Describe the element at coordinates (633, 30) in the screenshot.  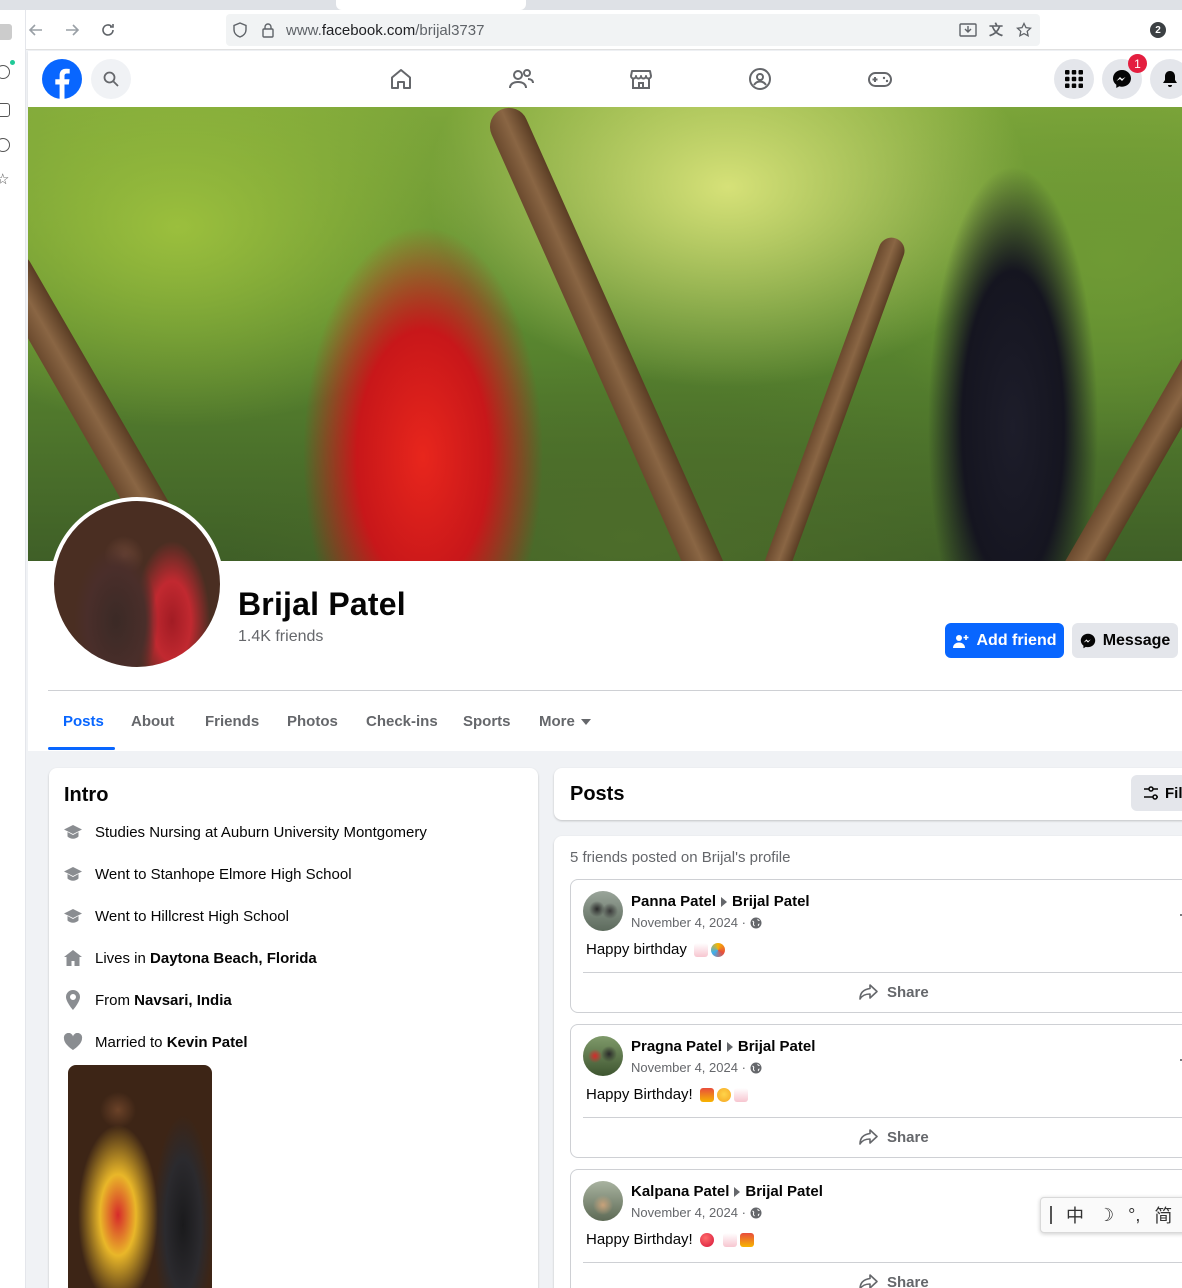
I see `address-bar: www.facebook.com/brijal3737 文` at that location.